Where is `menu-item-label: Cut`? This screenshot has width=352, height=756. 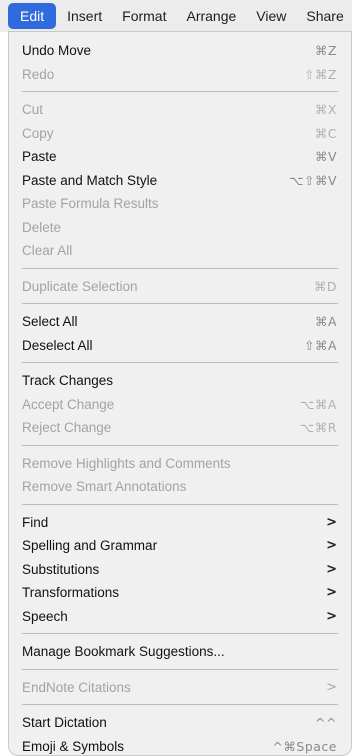 menu-item-label: Cut is located at coordinates (33, 109).